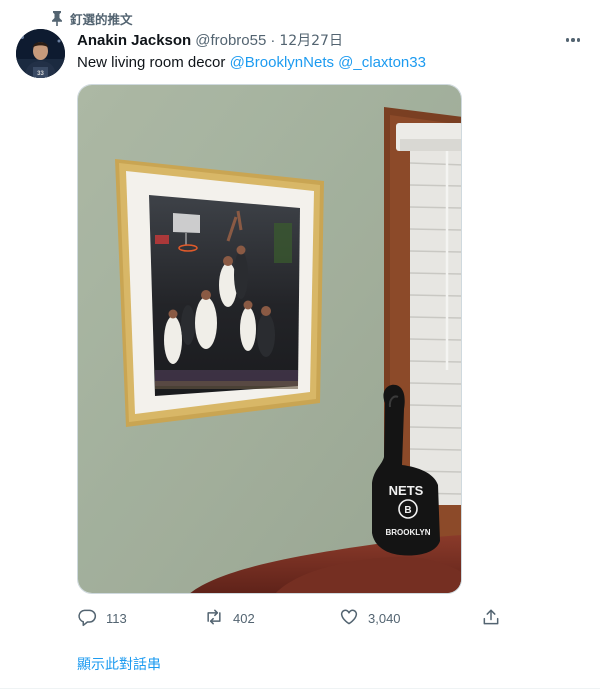  Describe the element at coordinates (297, 618) in the screenshot. I see `tweet-actions: 113 402 3,040` at that location.